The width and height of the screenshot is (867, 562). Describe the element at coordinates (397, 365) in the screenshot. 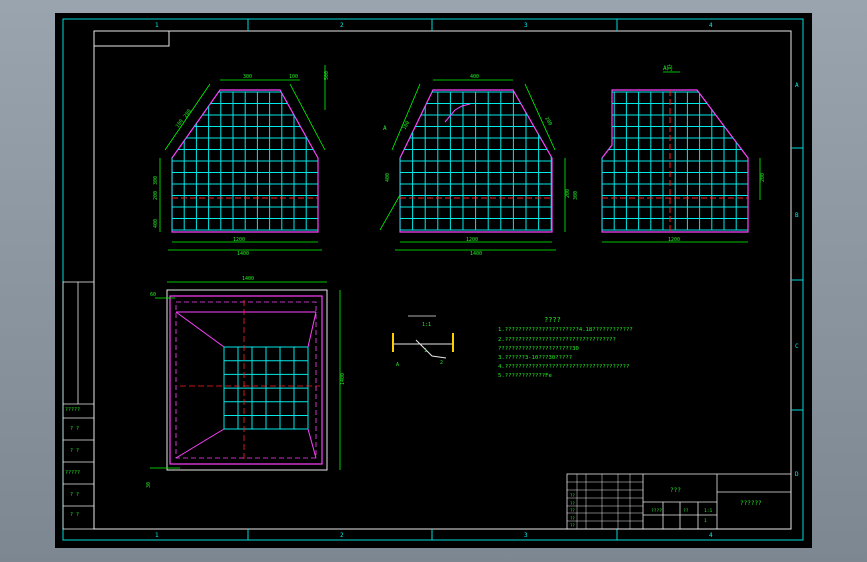

I see `detail-label-left: A` at that location.